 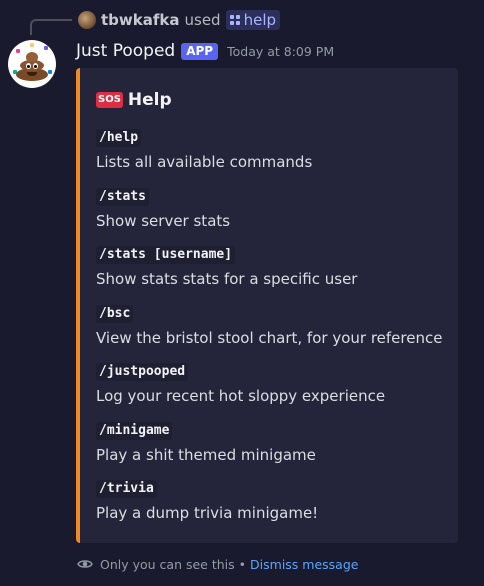 What do you see at coordinates (32, 67) in the screenshot?
I see `poop-emoji-icon` at bounding box center [32, 67].